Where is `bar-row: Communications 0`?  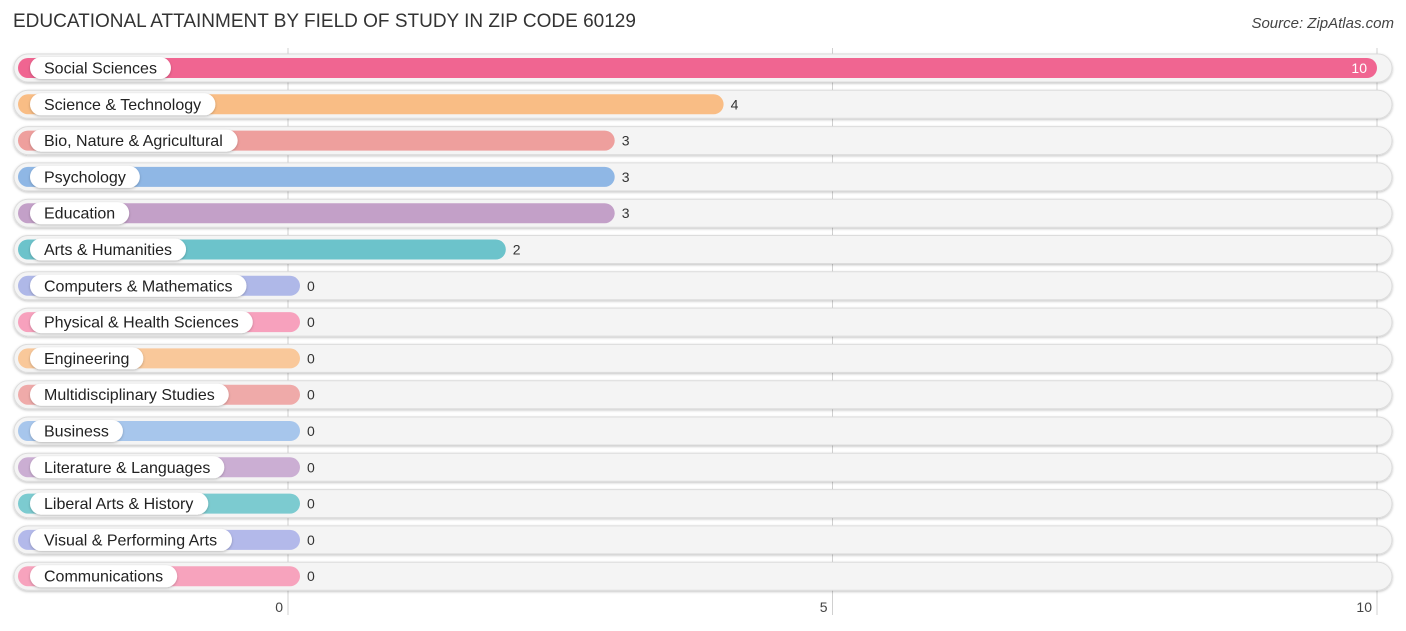
bar-row: Communications 0 is located at coordinates (703, 576).